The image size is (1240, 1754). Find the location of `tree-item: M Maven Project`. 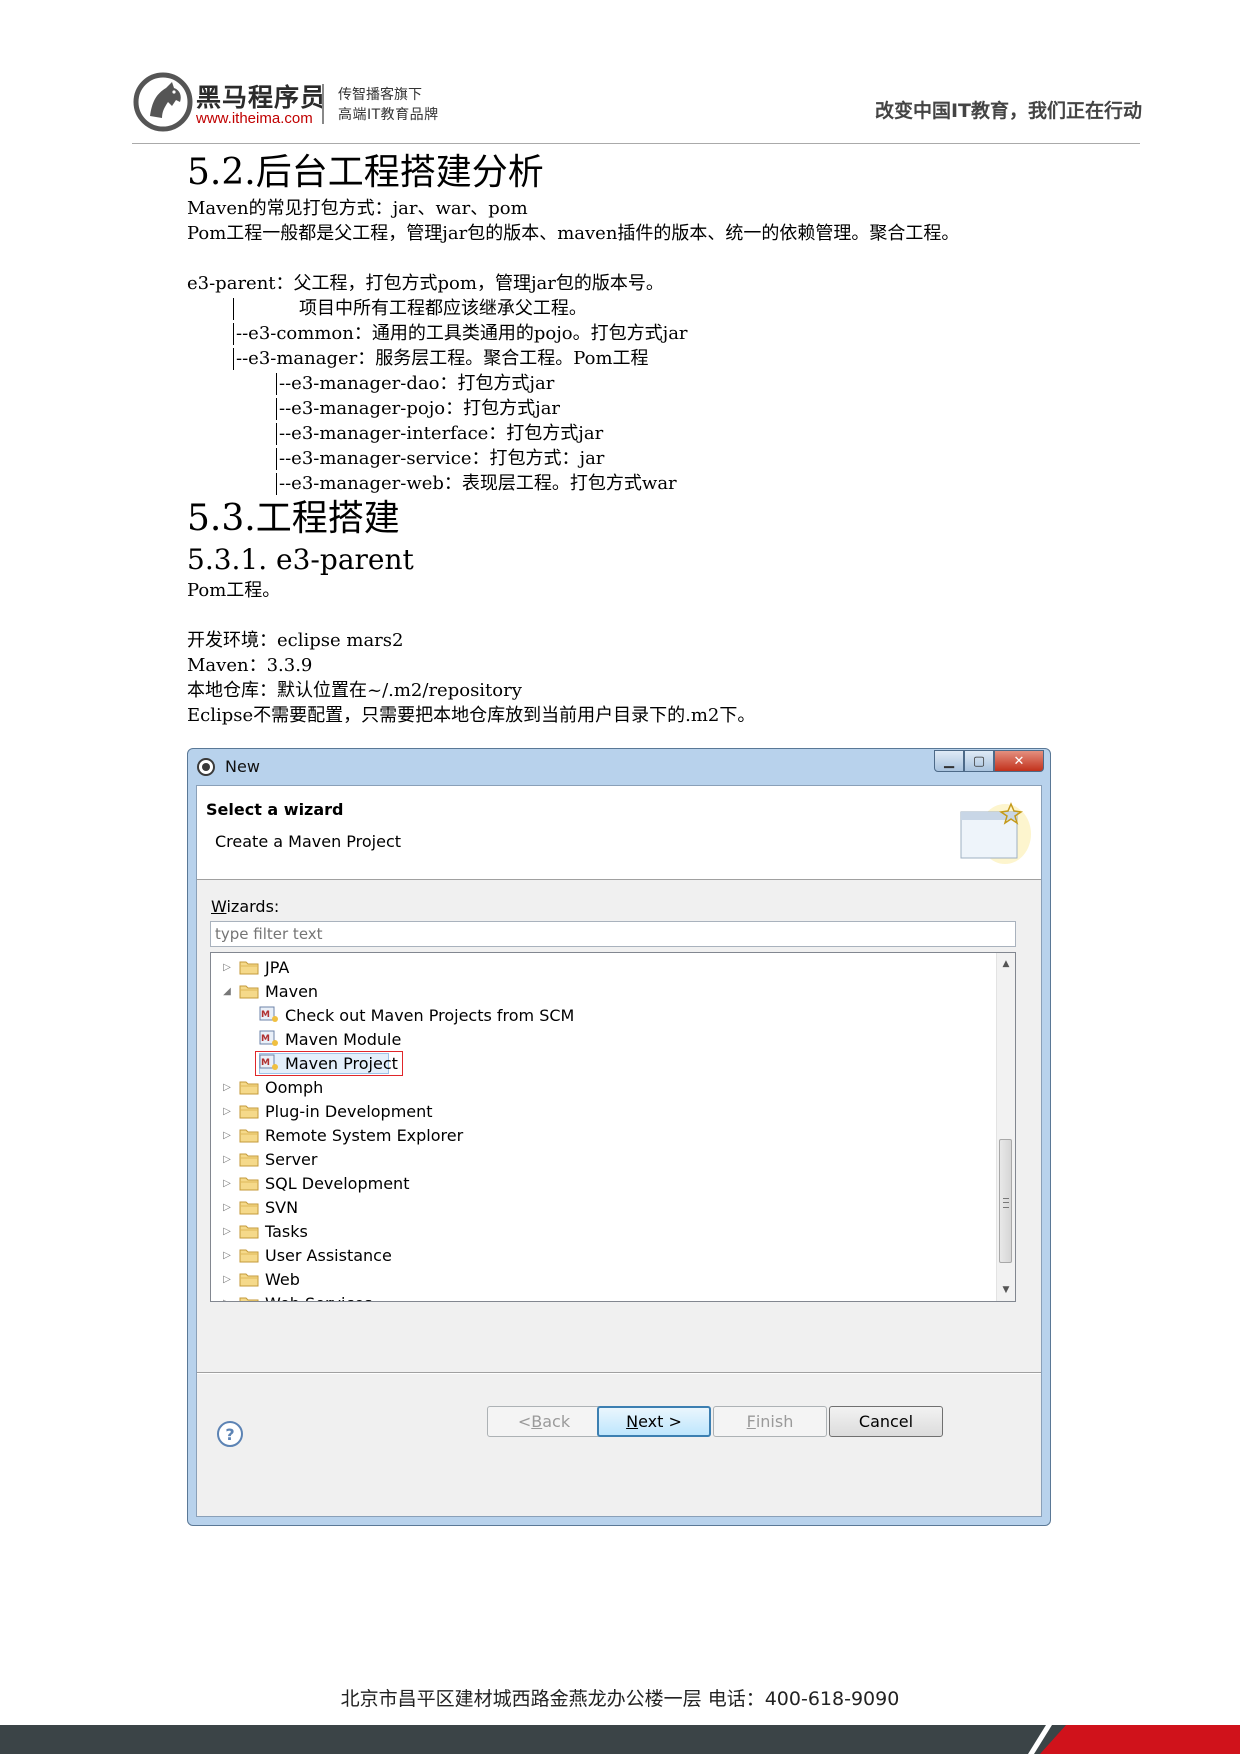

tree-item: M Maven Project is located at coordinates (328, 1063).